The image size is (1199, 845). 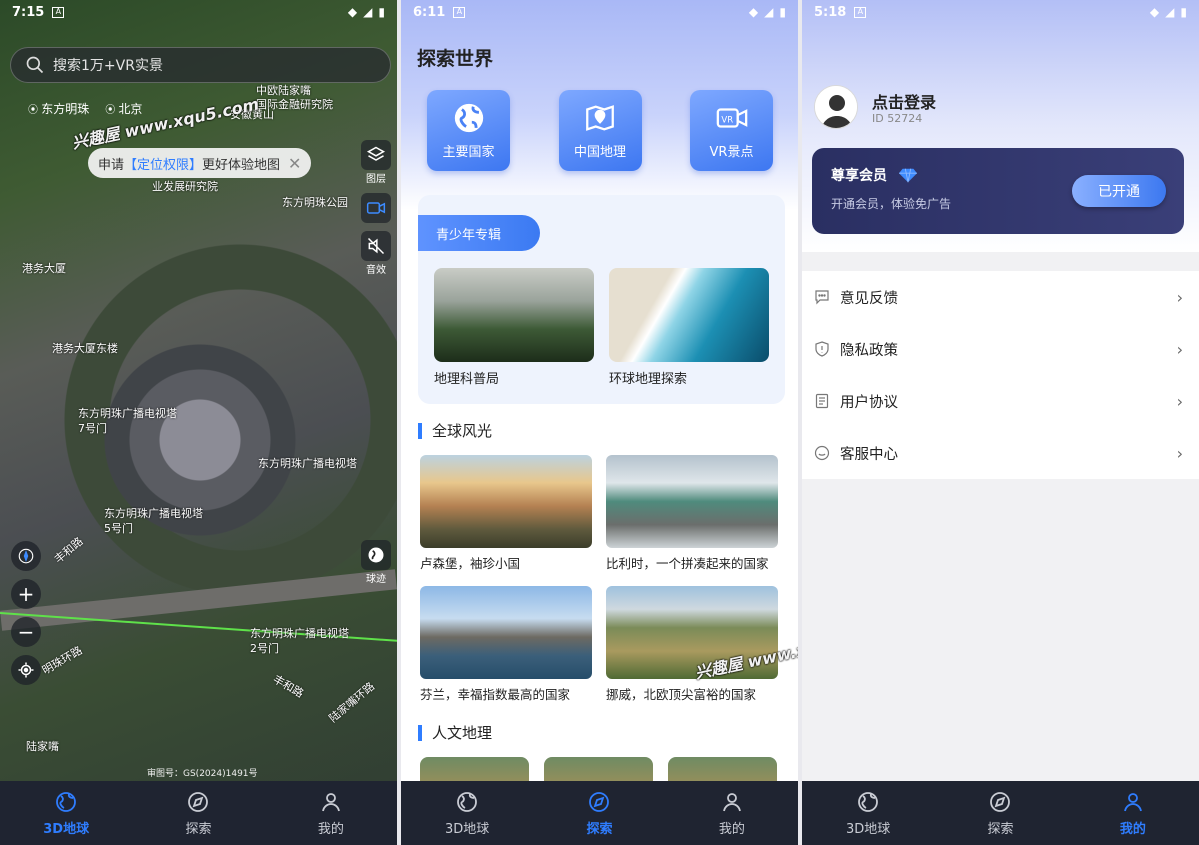 I want to click on vip-title-row: 尊享会员, so click(x=874, y=175).